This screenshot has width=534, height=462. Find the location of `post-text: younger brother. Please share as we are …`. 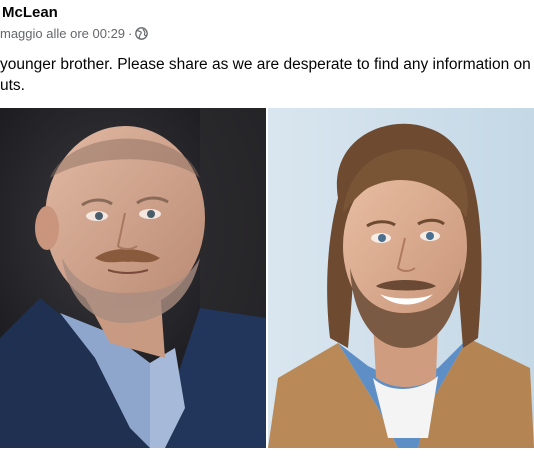

post-text: younger brother. Please share as we are … is located at coordinates (267, 75).